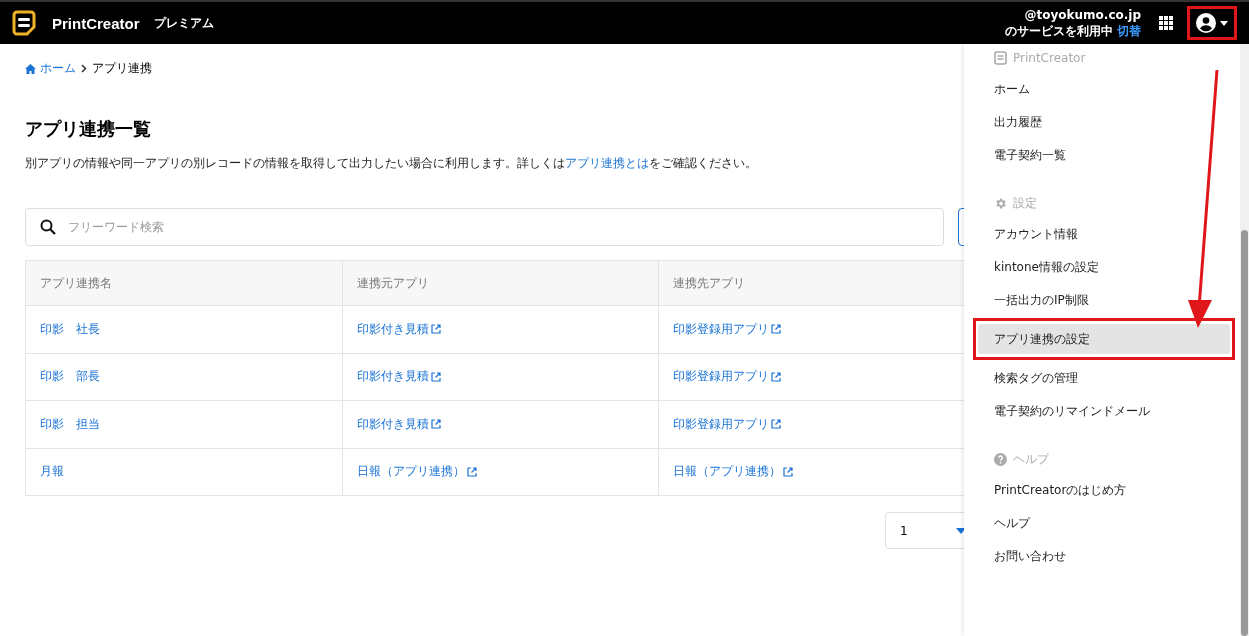 Image resolution: width=1249 pixels, height=636 pixels. Describe the element at coordinates (1104, 89) in the screenshot. I see `menu-item: ホーム` at that location.